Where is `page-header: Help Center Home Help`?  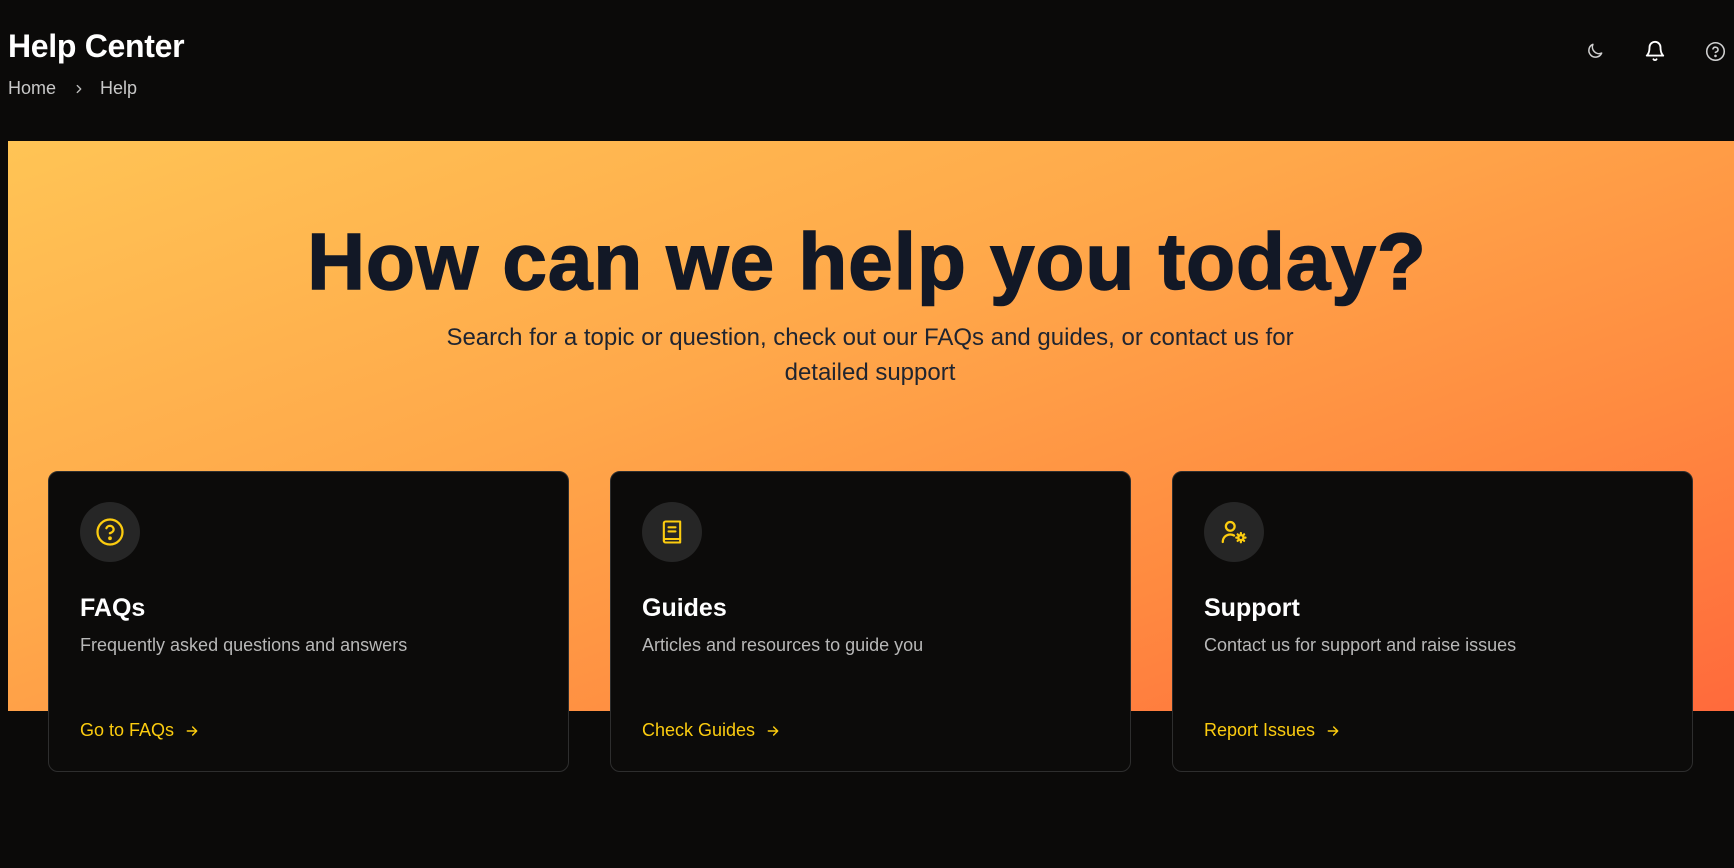
page-header: Help Center Home Help is located at coordinates (96, 62).